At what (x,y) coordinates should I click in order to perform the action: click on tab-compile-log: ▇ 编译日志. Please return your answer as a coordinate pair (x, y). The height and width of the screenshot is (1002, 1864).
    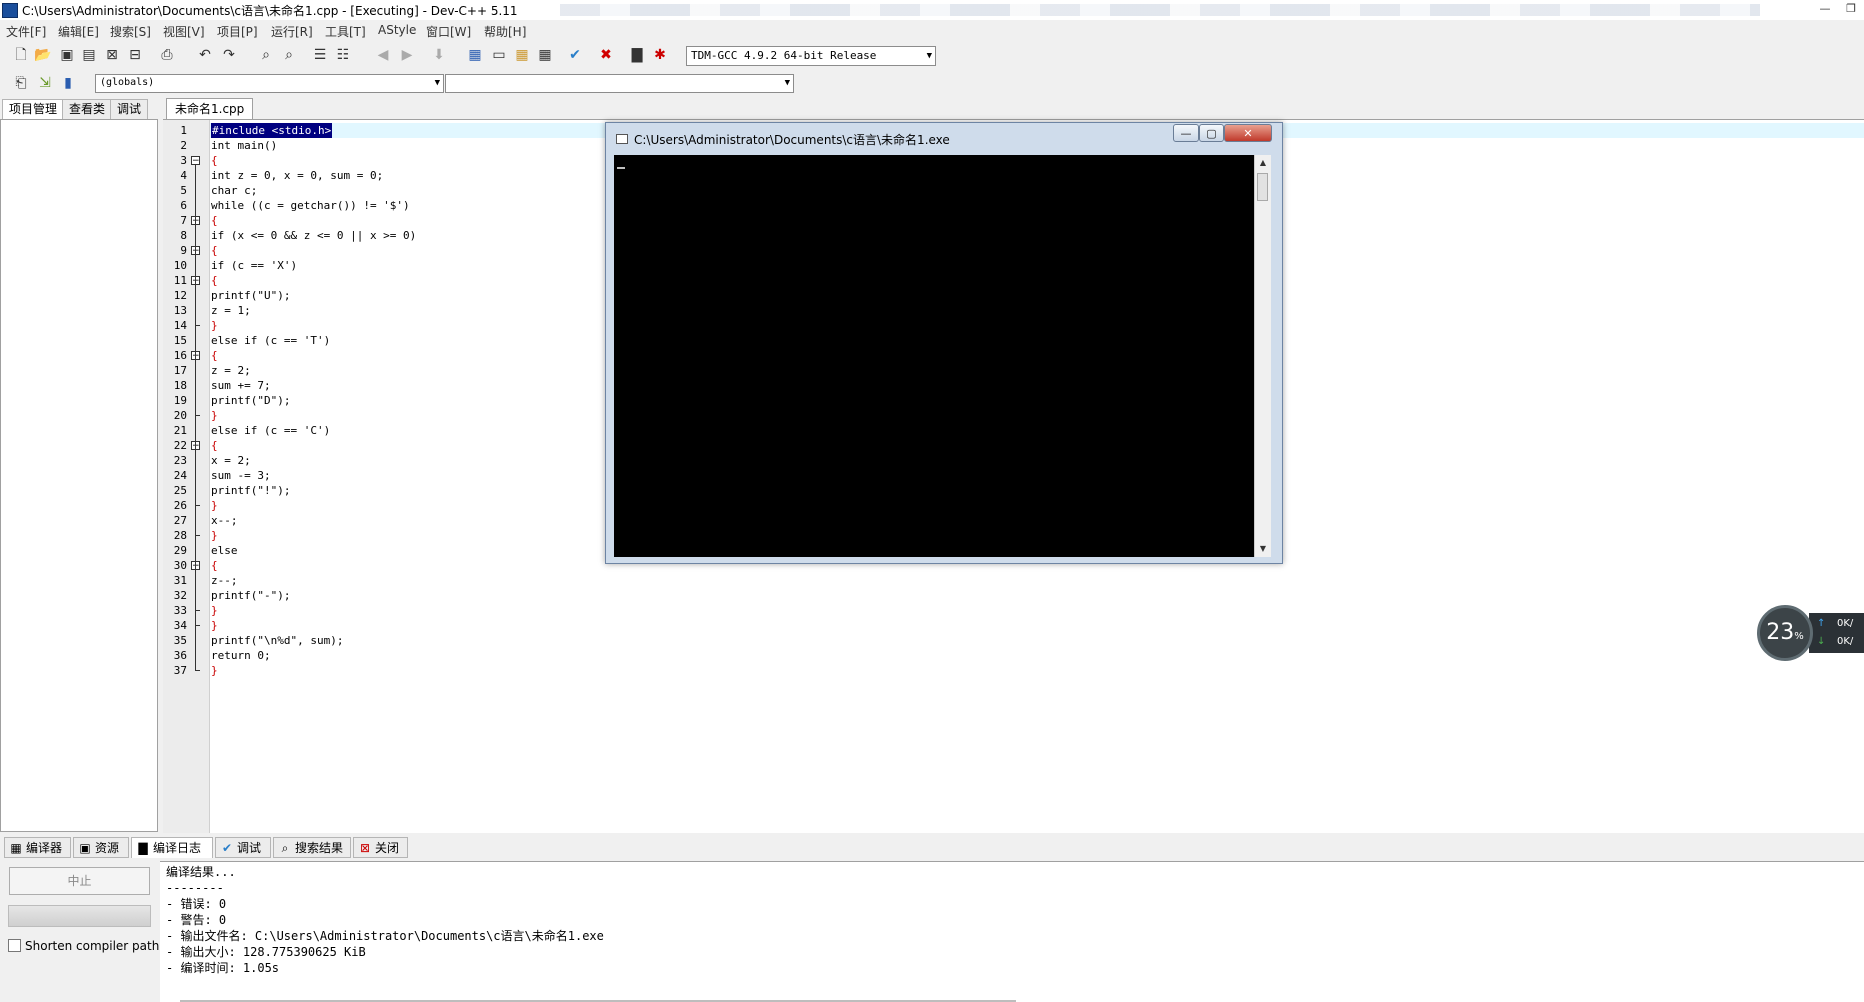
    Looking at the image, I should click on (172, 847).